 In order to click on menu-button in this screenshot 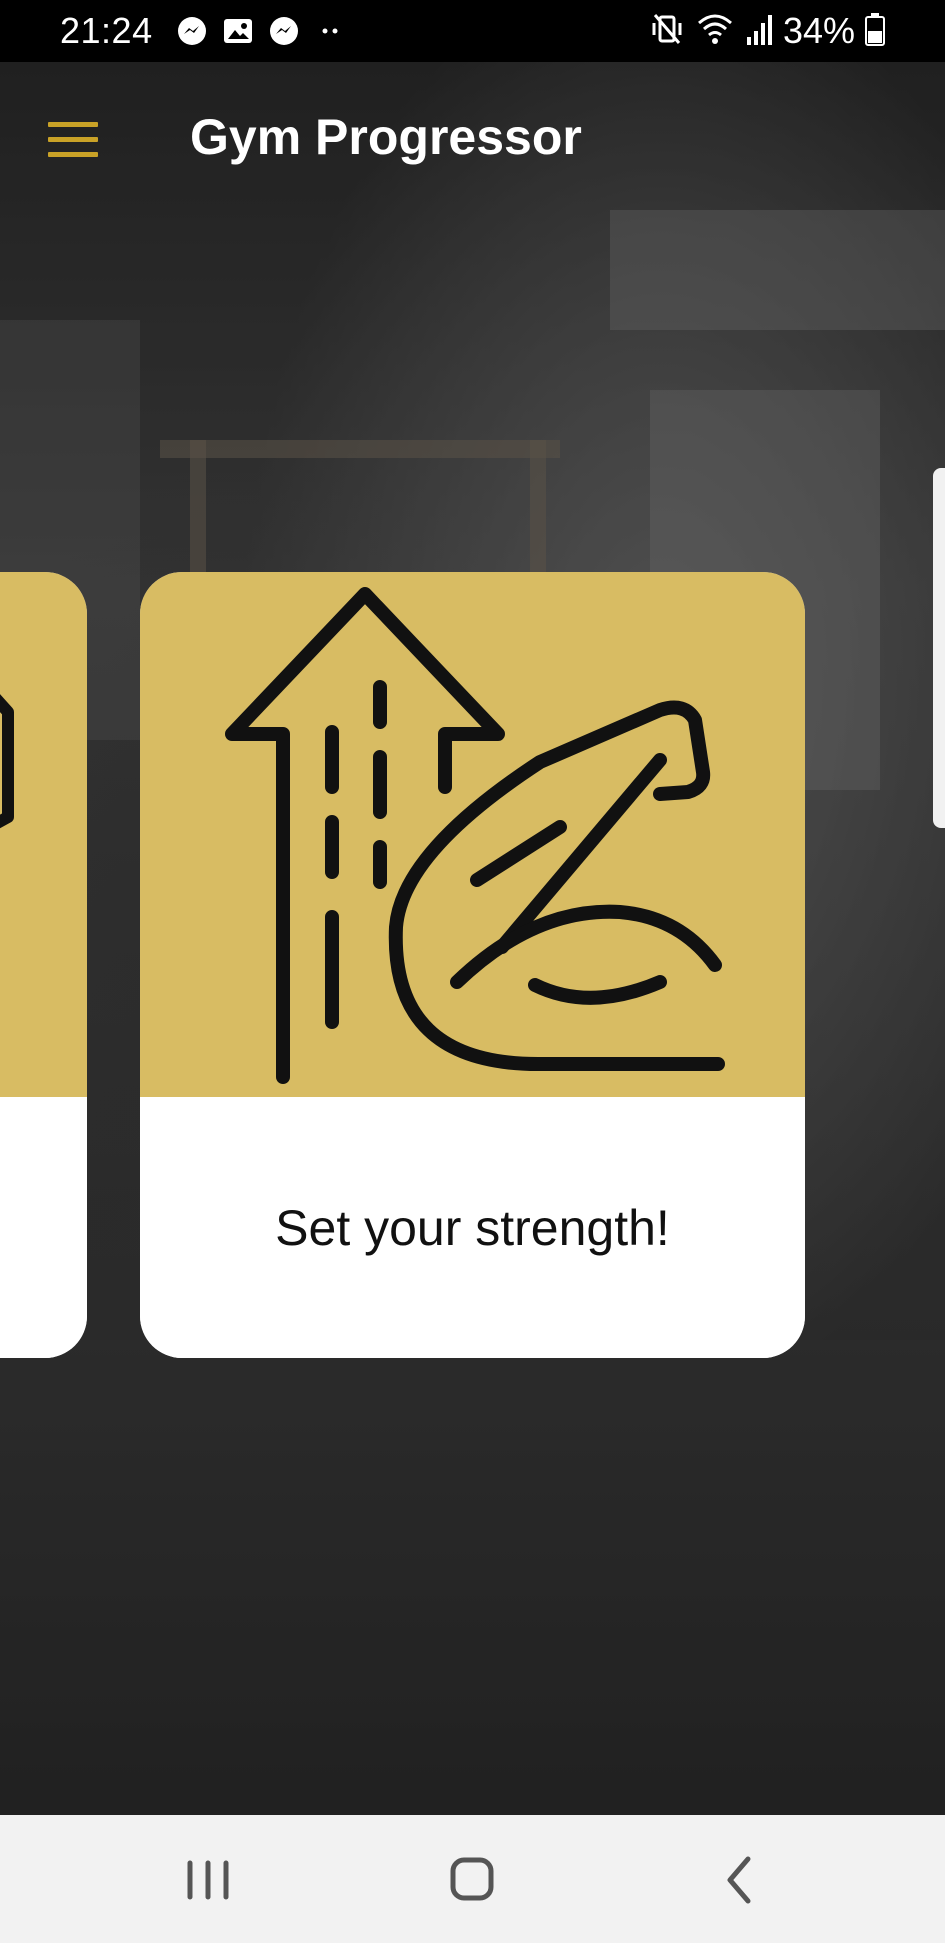, I will do `click(72, 142)`.